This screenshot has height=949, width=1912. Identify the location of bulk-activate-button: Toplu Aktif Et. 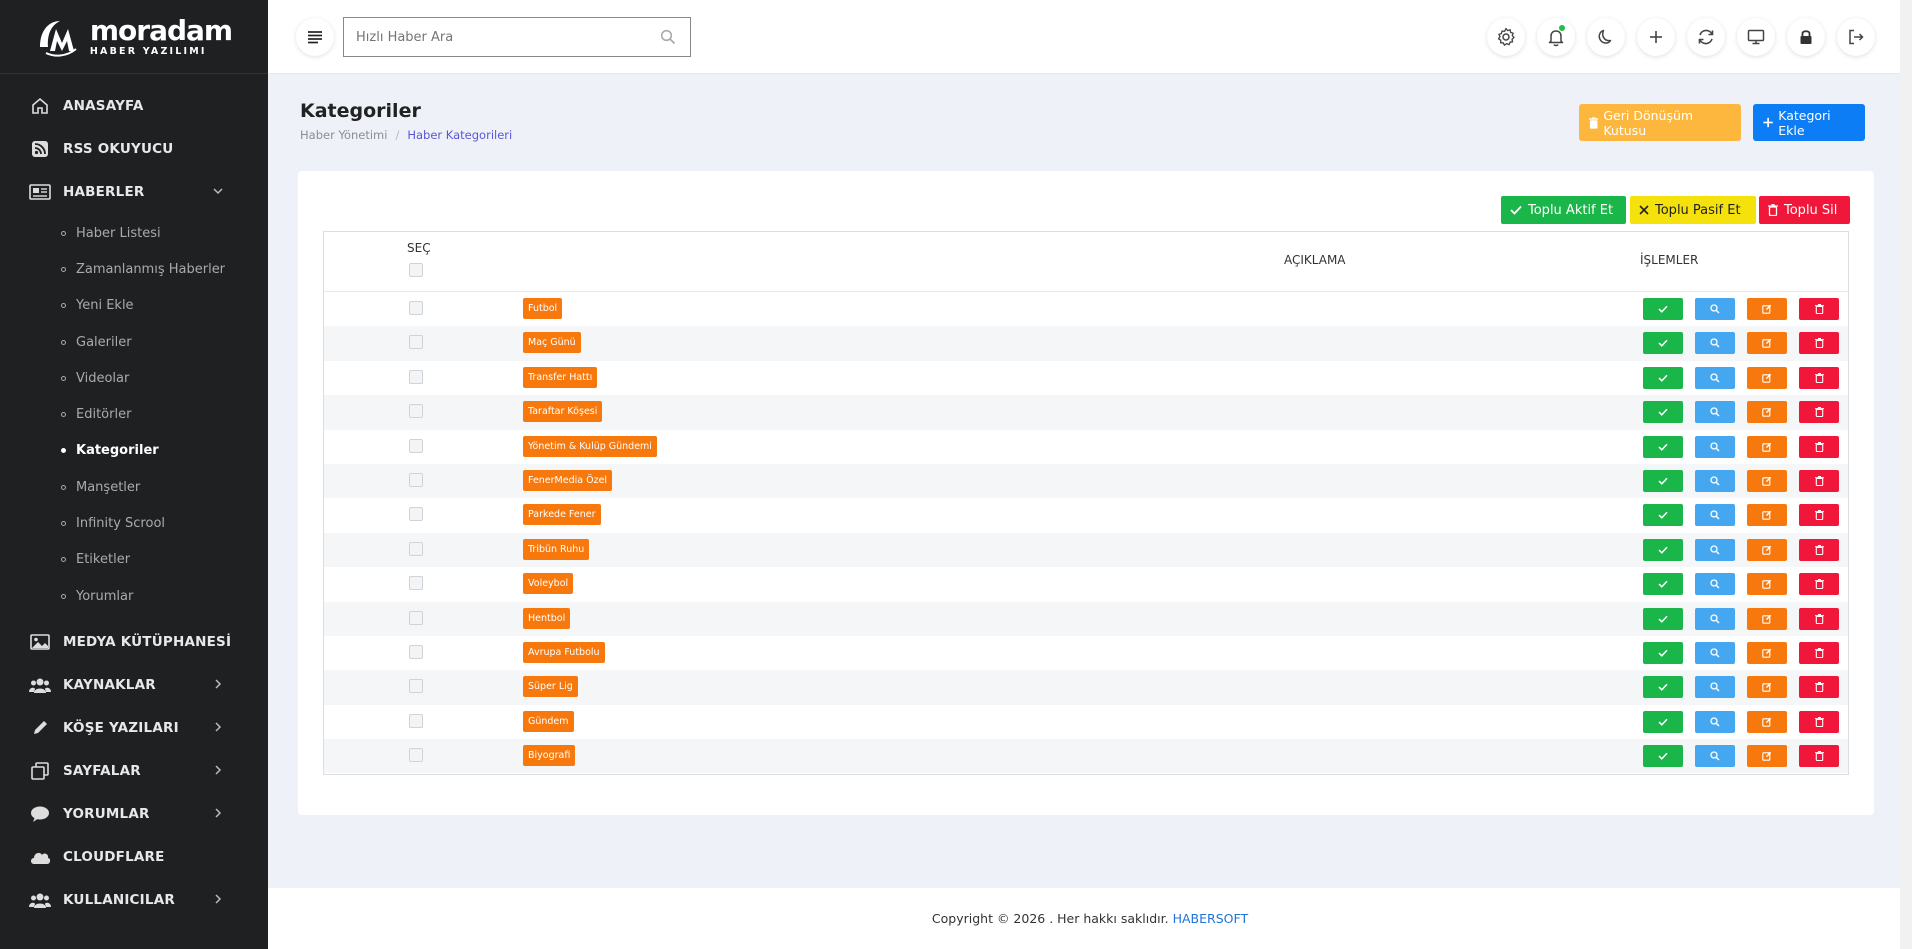
(1563, 210).